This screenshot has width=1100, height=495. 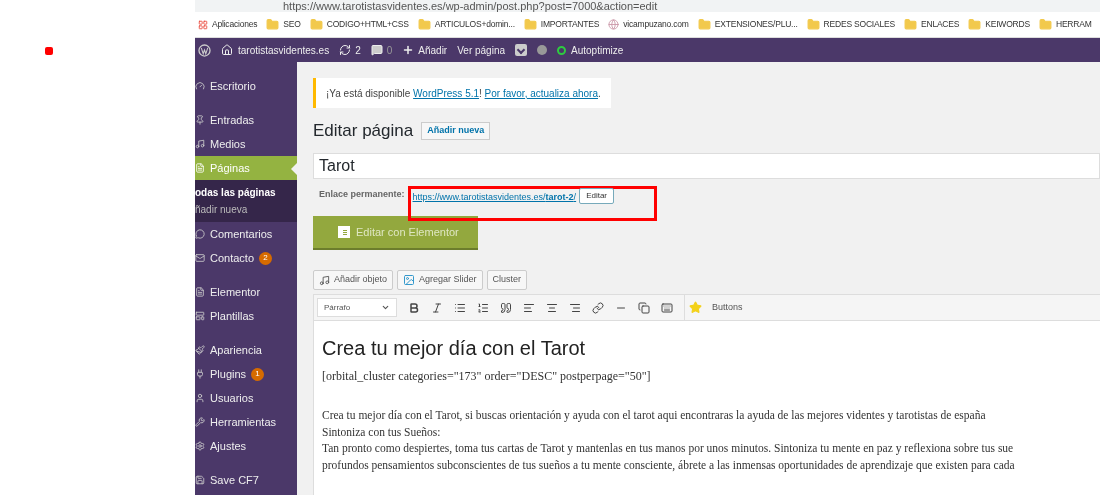 I want to click on sidebar-item: Escritorio, so click(x=246, y=86).